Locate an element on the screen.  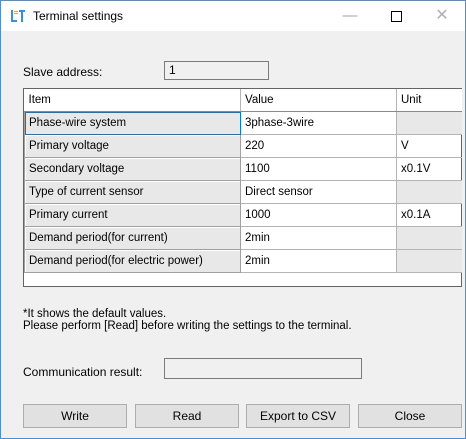
communication-result-label: Communication result: is located at coordinates (83, 372).